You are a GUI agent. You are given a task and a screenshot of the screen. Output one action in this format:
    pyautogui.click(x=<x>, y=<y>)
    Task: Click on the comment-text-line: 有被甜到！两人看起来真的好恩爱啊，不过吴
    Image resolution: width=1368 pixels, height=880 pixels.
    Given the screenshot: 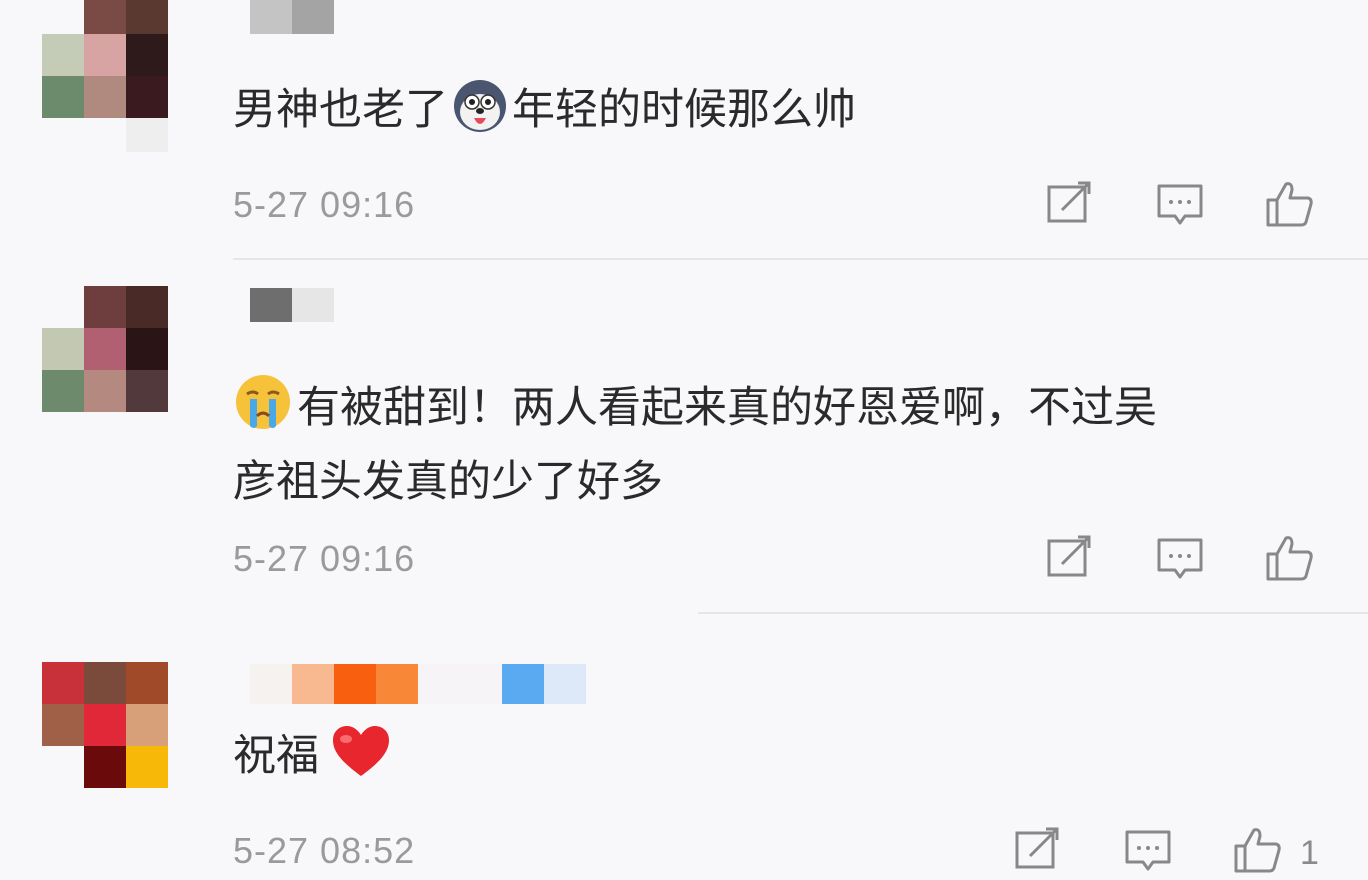 What is the action you would take?
    pyautogui.click(x=727, y=408)
    